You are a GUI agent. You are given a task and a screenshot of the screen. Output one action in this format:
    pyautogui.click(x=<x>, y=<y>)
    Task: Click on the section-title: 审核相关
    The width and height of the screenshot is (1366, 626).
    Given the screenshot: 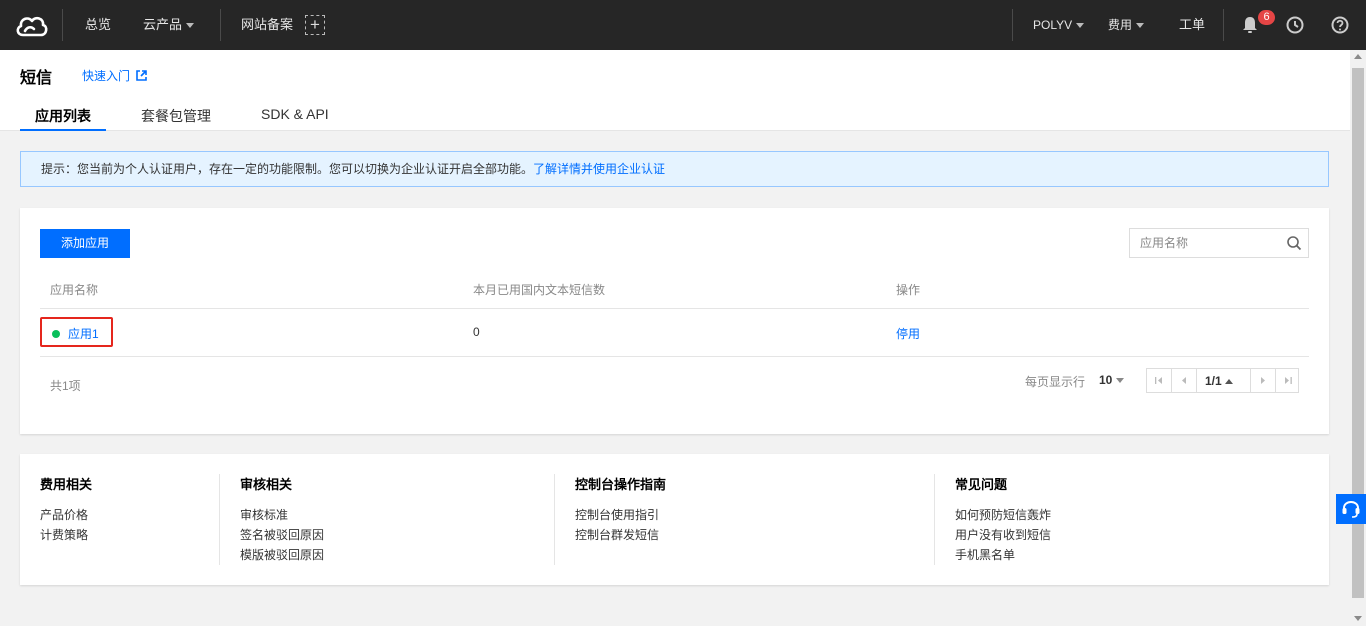 What is the action you would take?
    pyautogui.click(x=266, y=484)
    